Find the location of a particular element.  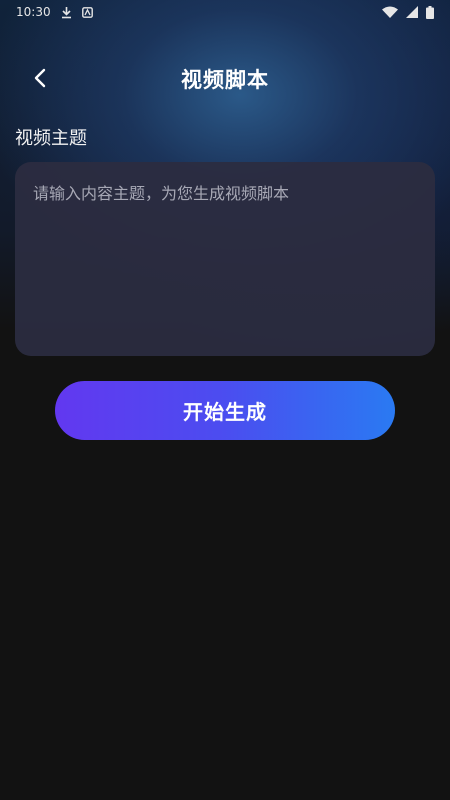

status-bar-left: 10:30 is located at coordinates (54, 12).